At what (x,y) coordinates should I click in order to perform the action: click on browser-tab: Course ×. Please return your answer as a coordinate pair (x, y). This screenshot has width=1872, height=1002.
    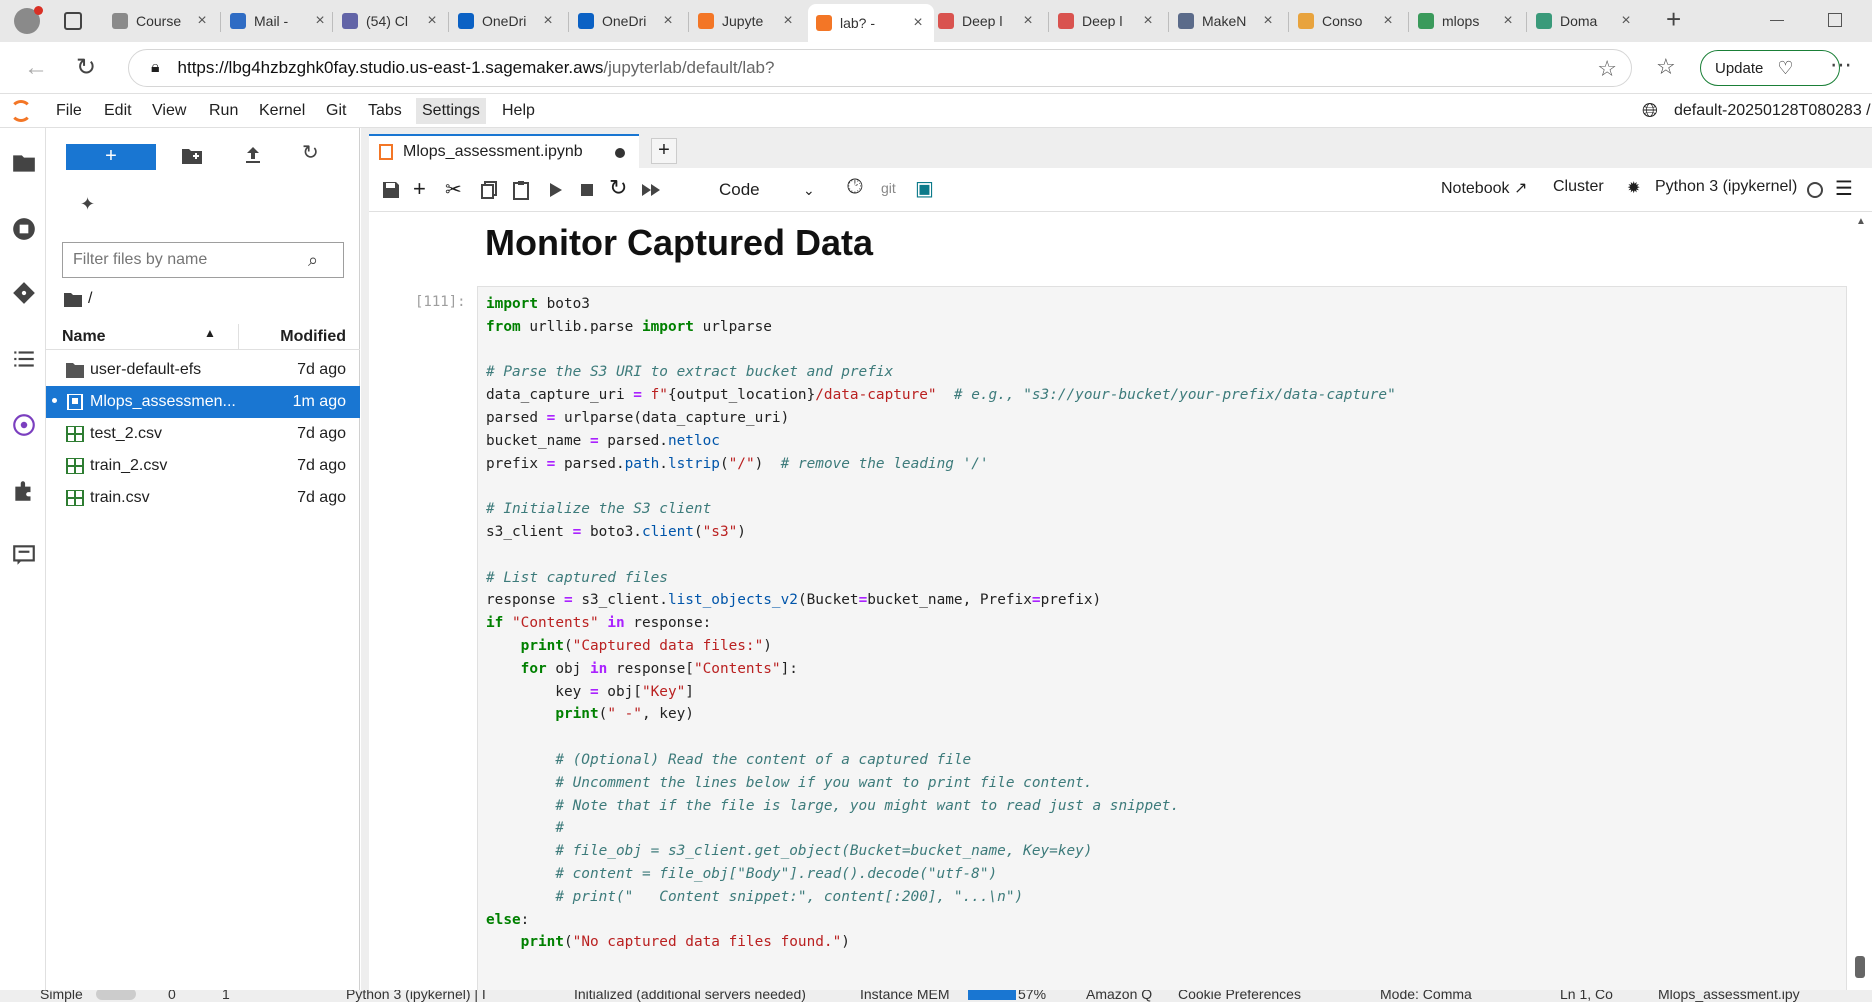
    Looking at the image, I should click on (161, 21).